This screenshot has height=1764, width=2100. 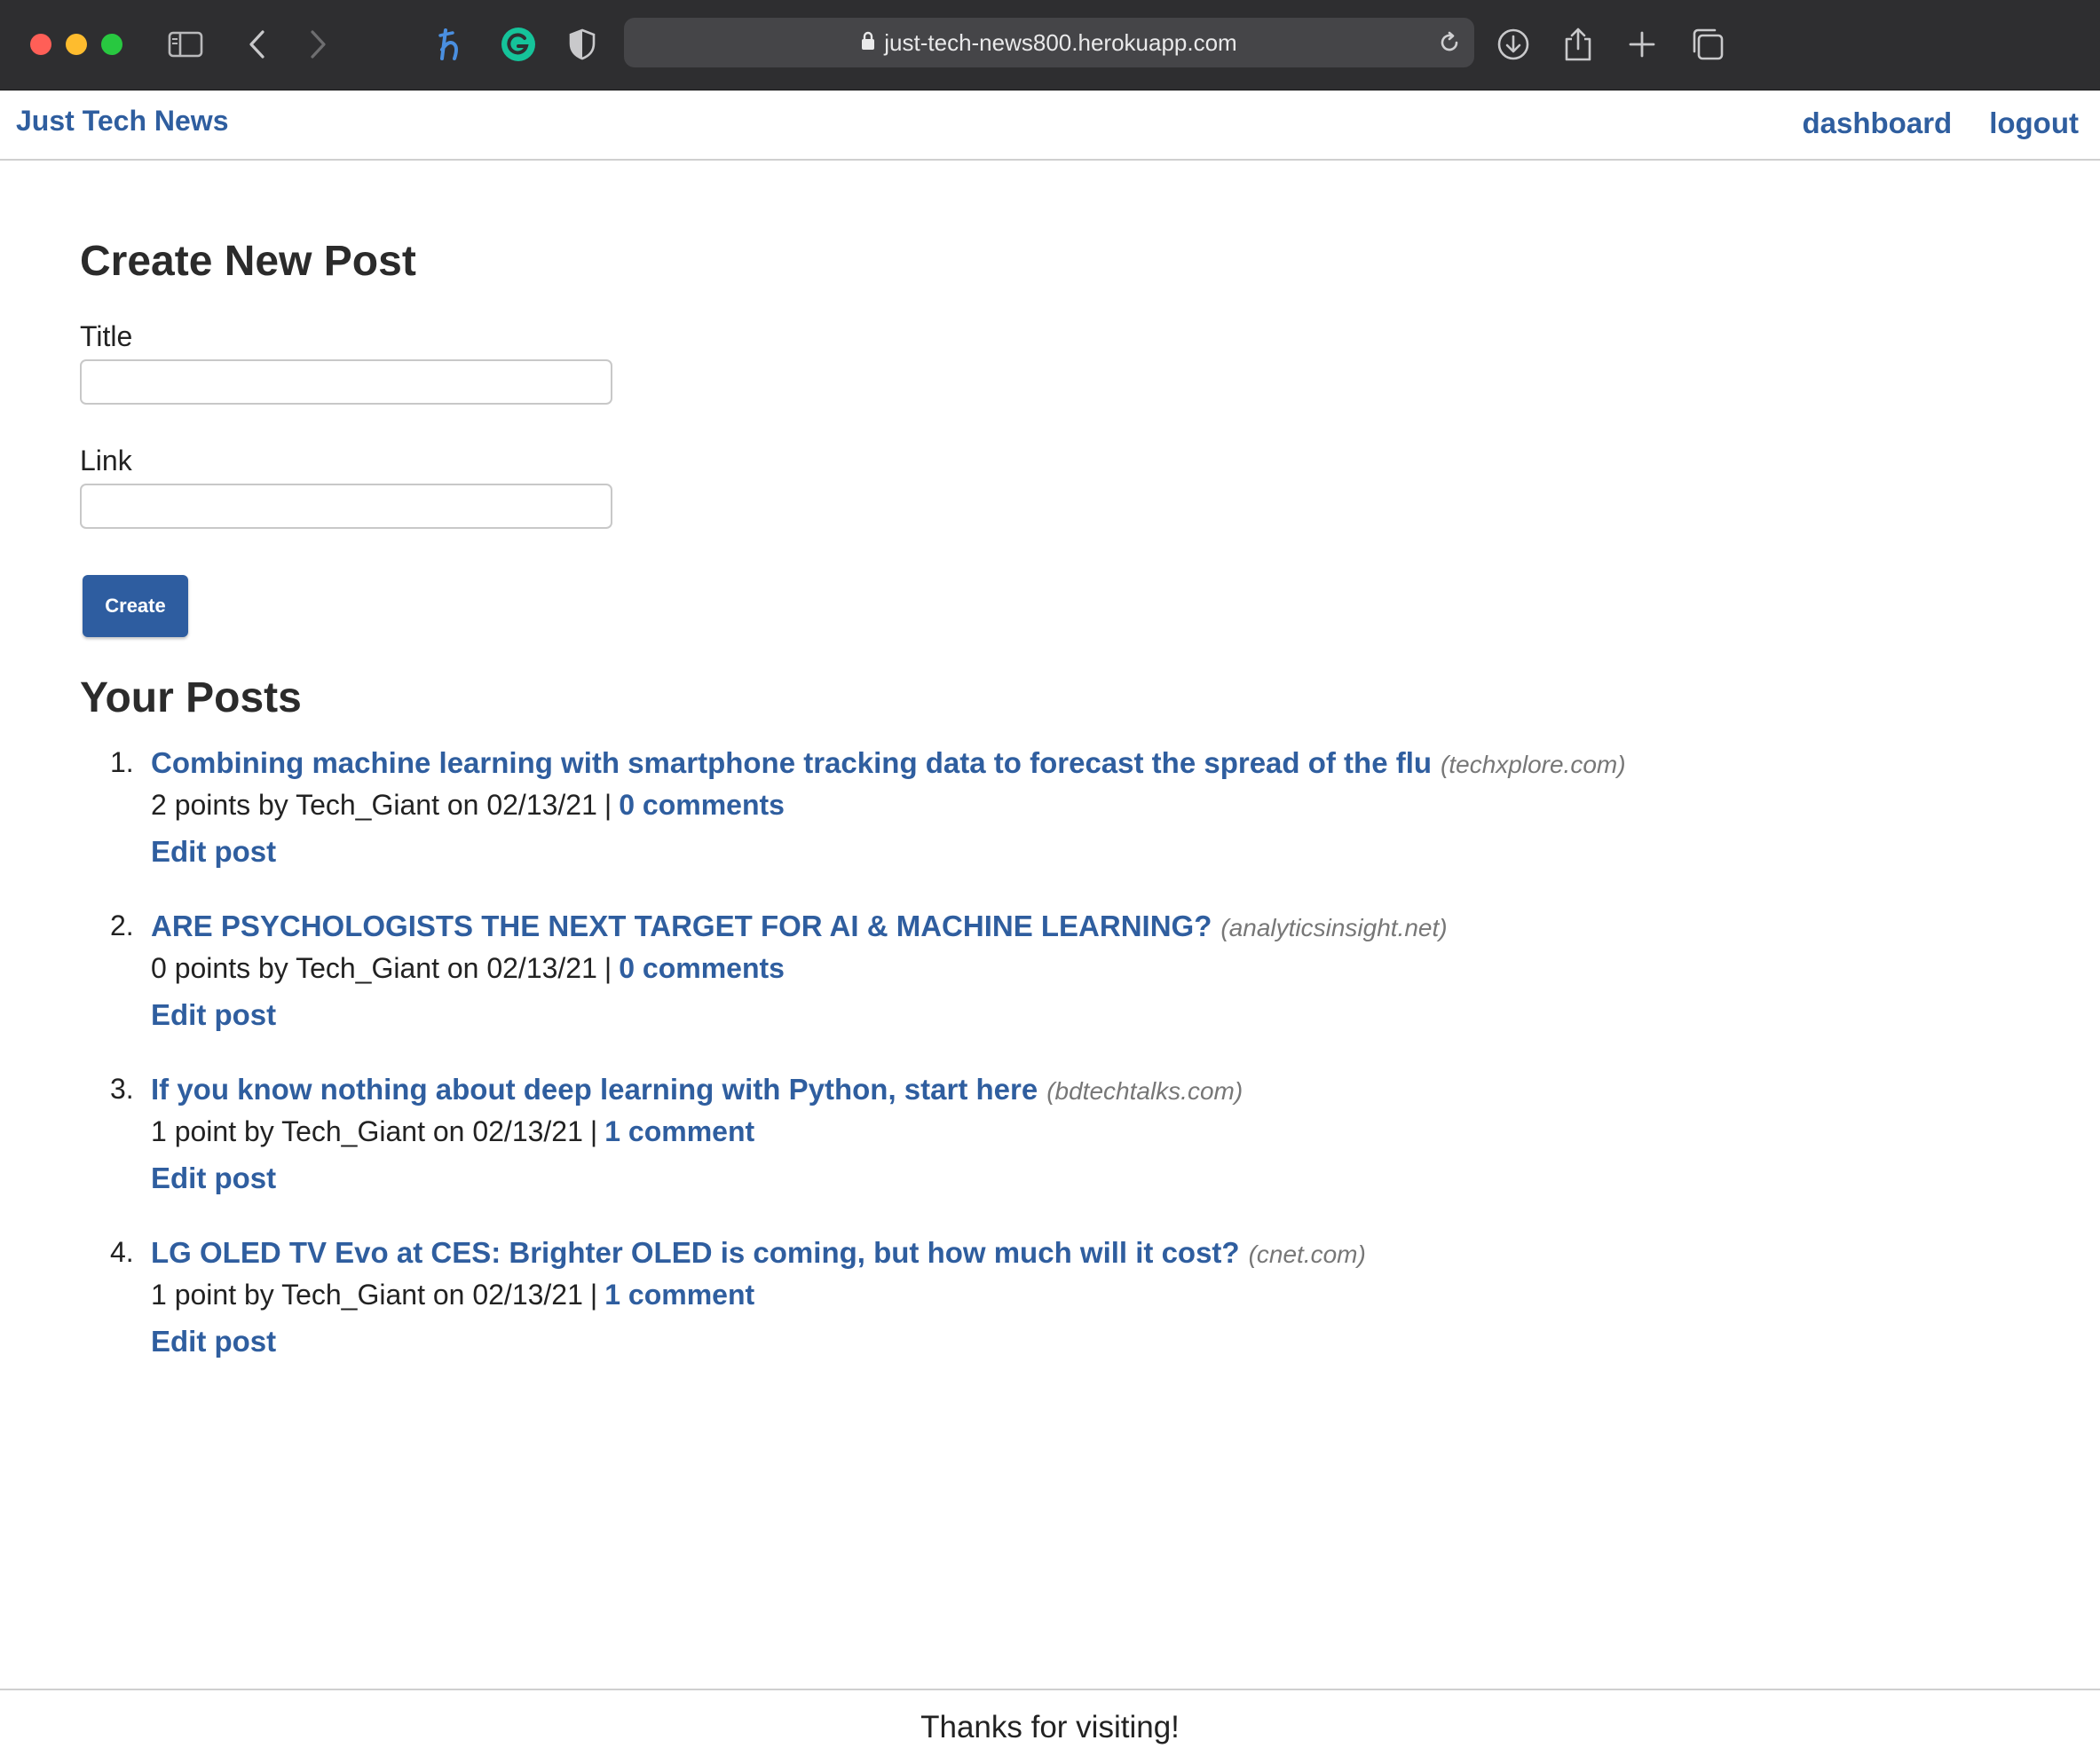 What do you see at coordinates (248, 261) in the screenshot?
I see `create-post-heading: Create New Post` at bounding box center [248, 261].